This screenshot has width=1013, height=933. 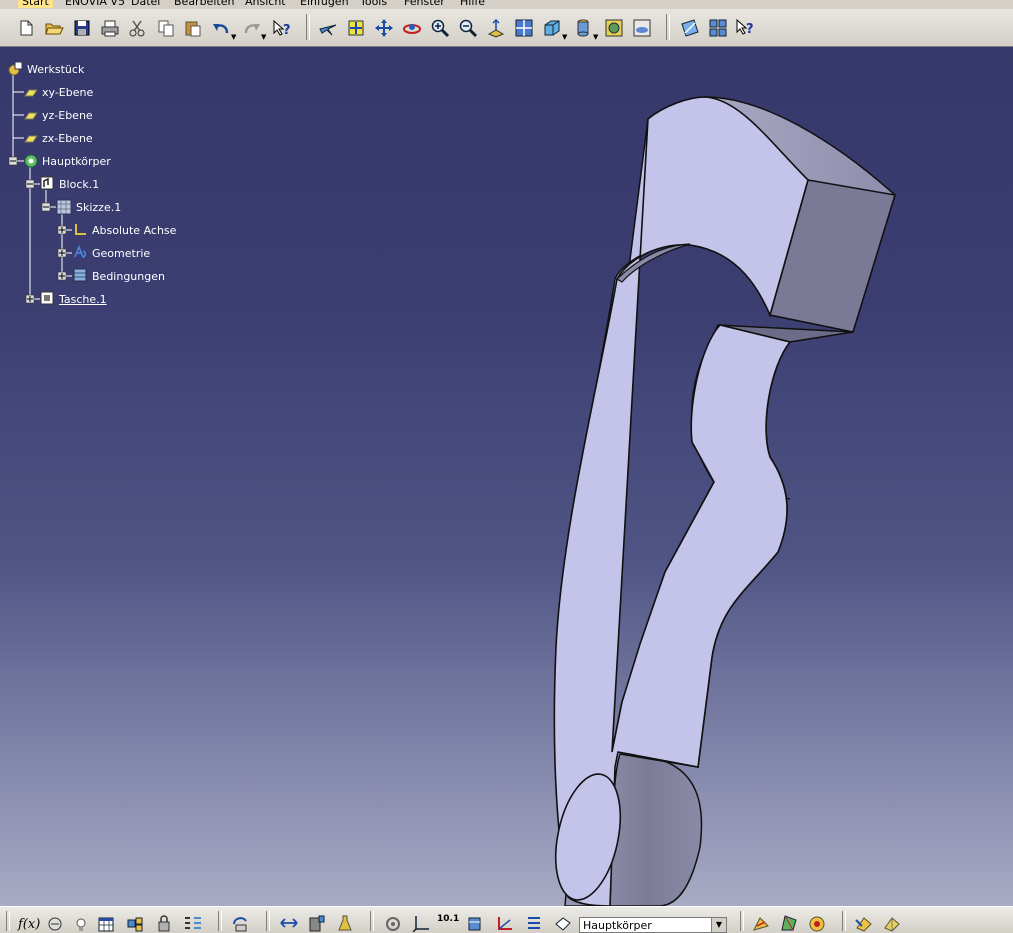 What do you see at coordinates (345, 923) in the screenshot?
I see `inertia-icon` at bounding box center [345, 923].